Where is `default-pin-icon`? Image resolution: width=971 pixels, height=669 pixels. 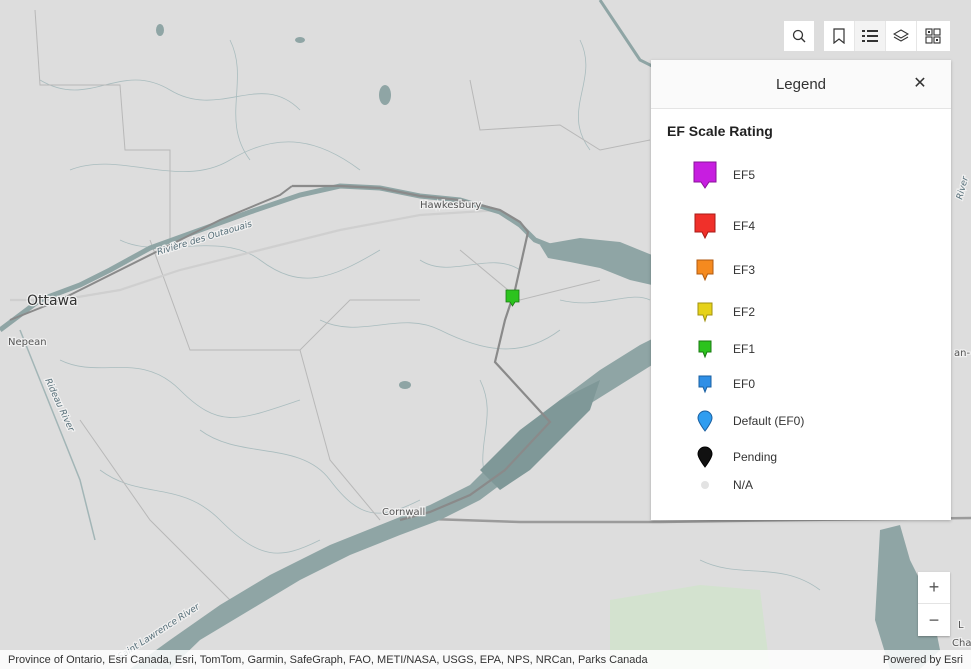 default-pin-icon is located at coordinates (705, 421).